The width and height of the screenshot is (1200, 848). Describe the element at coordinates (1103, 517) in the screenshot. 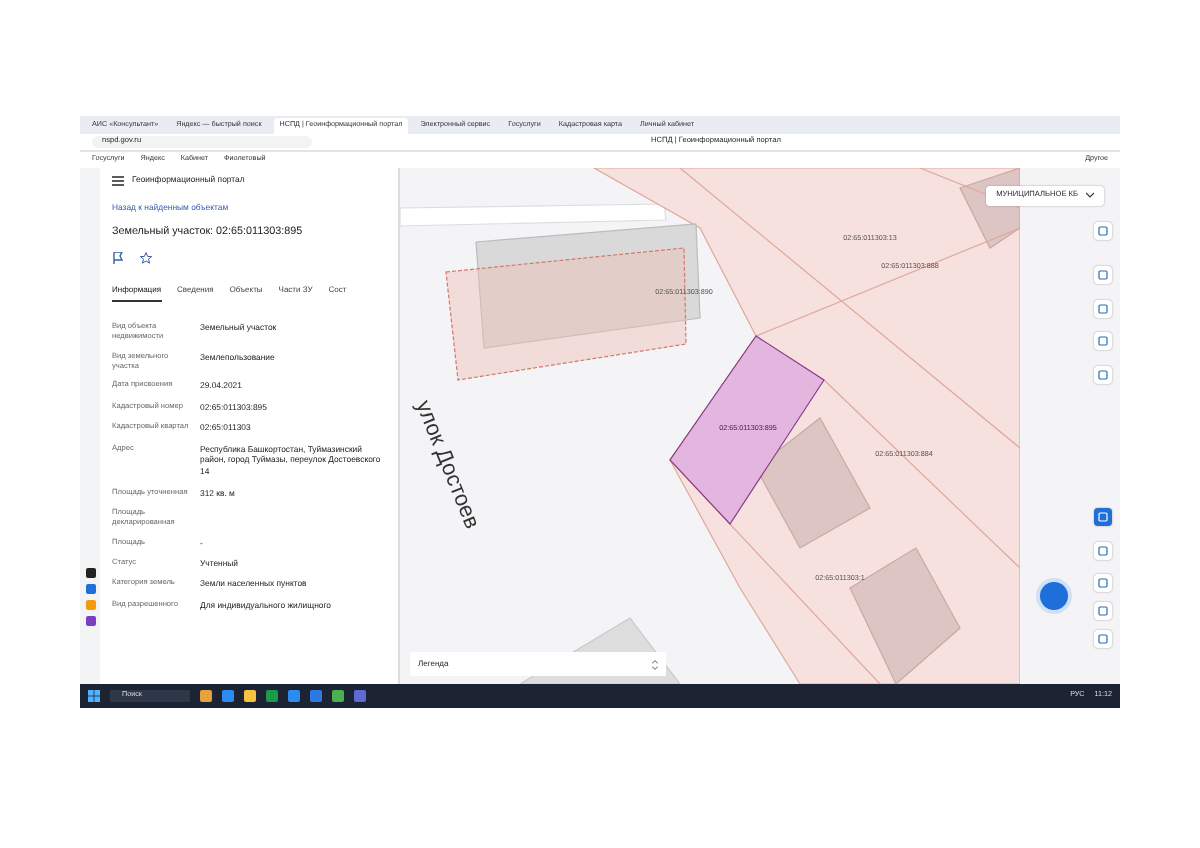

I see `chat-button` at that location.